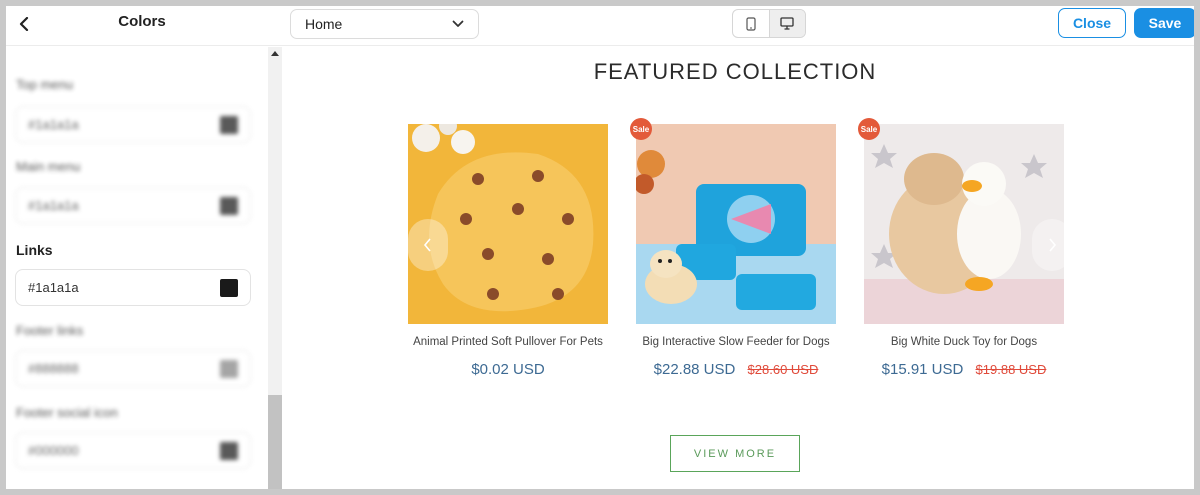 The width and height of the screenshot is (1200, 495). What do you see at coordinates (783, 369) in the screenshot?
I see `product-compare-price: $28.60 USD` at bounding box center [783, 369].